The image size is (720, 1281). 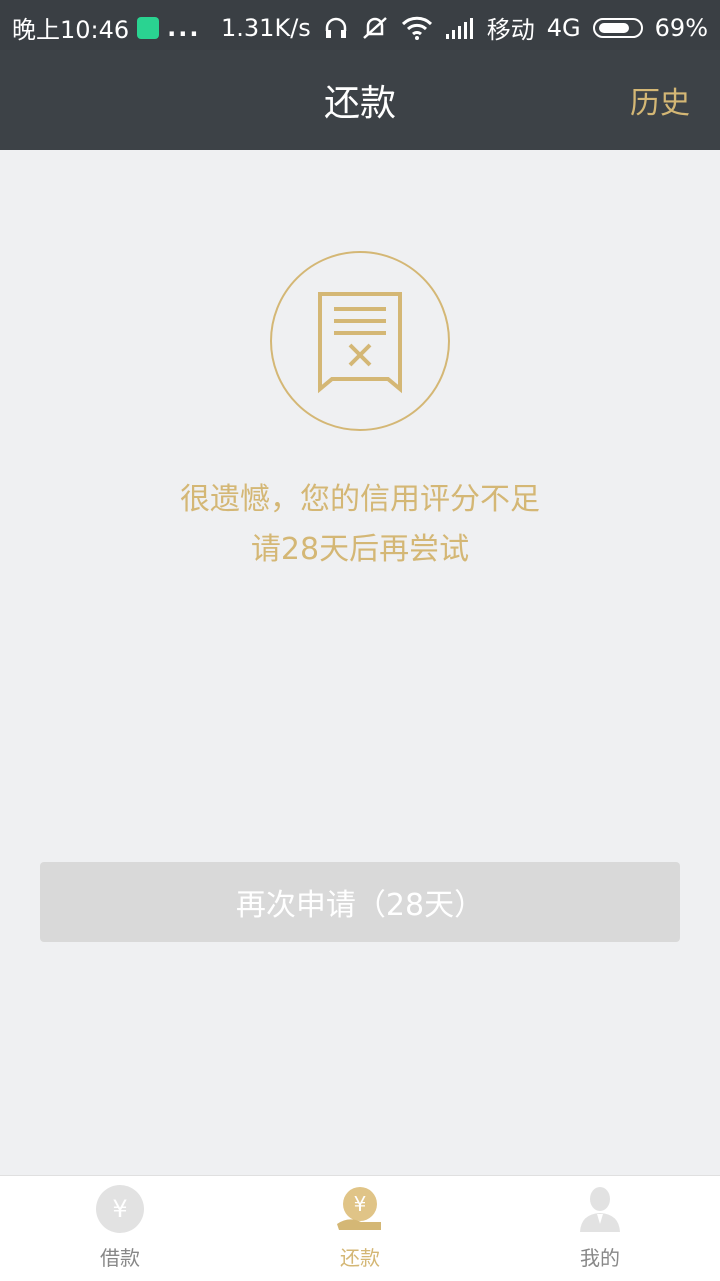 I want to click on tab-mine: 我的, so click(x=600, y=1228).